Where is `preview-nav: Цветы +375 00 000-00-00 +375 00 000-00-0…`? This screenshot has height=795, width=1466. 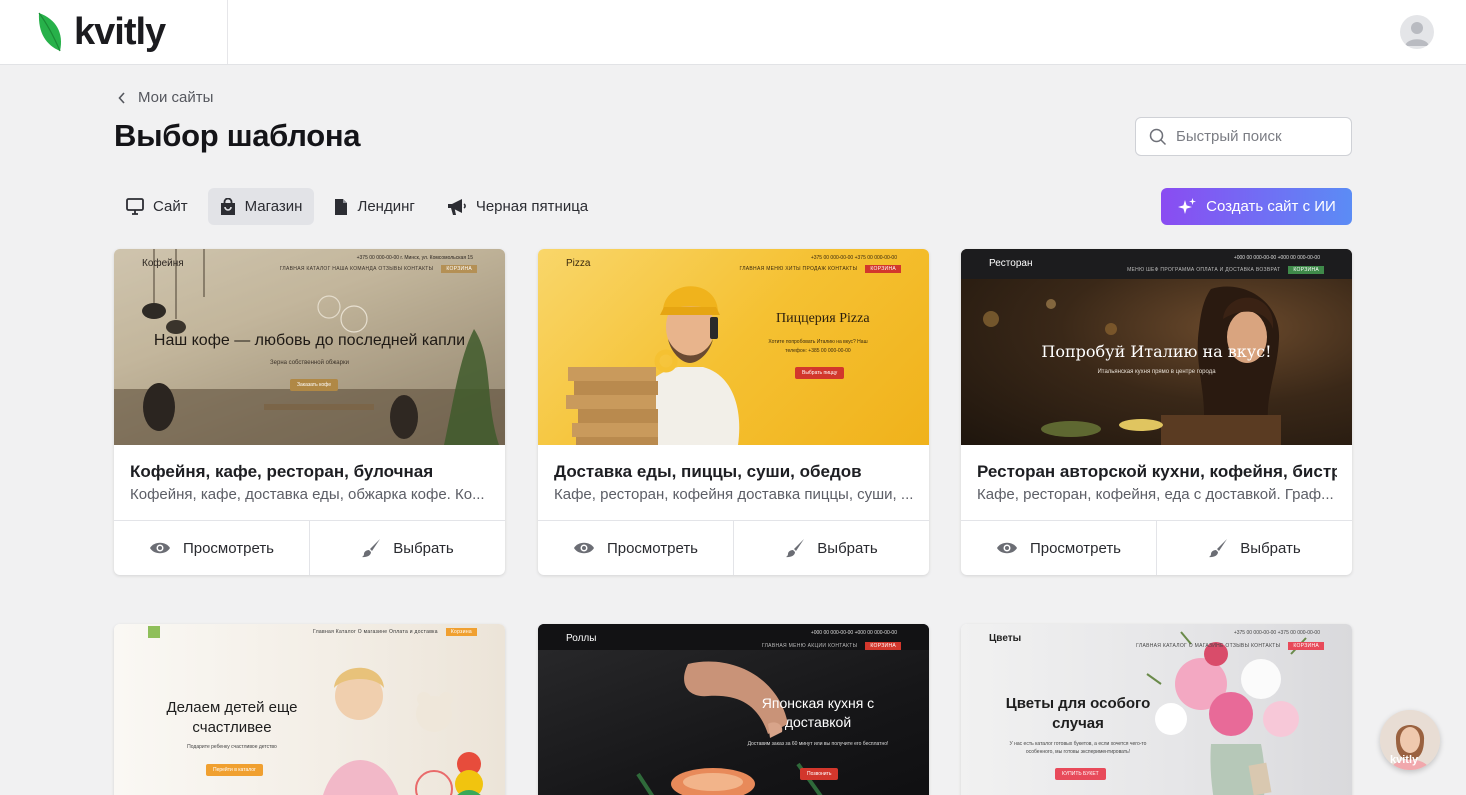 preview-nav: Цветы +375 00 000-00-00 +375 00 000-00-0… is located at coordinates (1156, 639).